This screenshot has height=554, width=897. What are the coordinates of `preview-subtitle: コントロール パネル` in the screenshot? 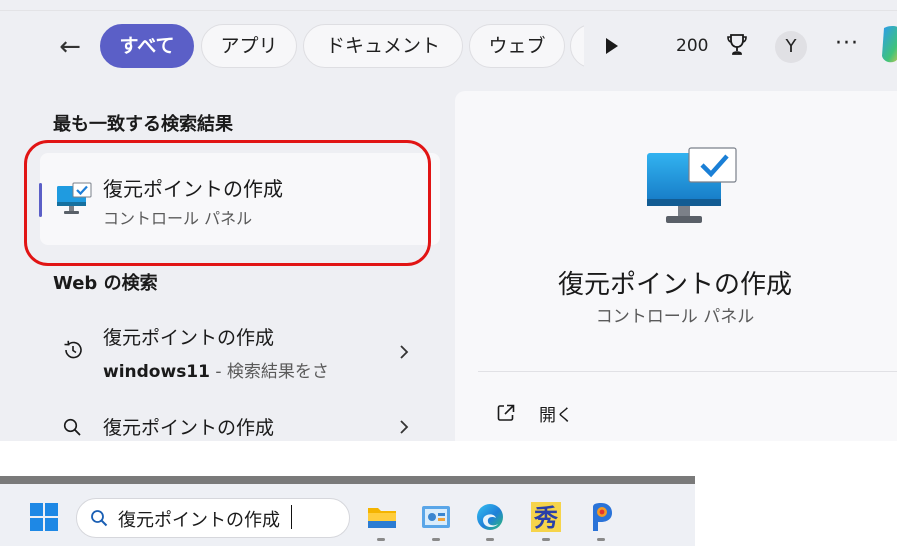 It's located at (675, 317).